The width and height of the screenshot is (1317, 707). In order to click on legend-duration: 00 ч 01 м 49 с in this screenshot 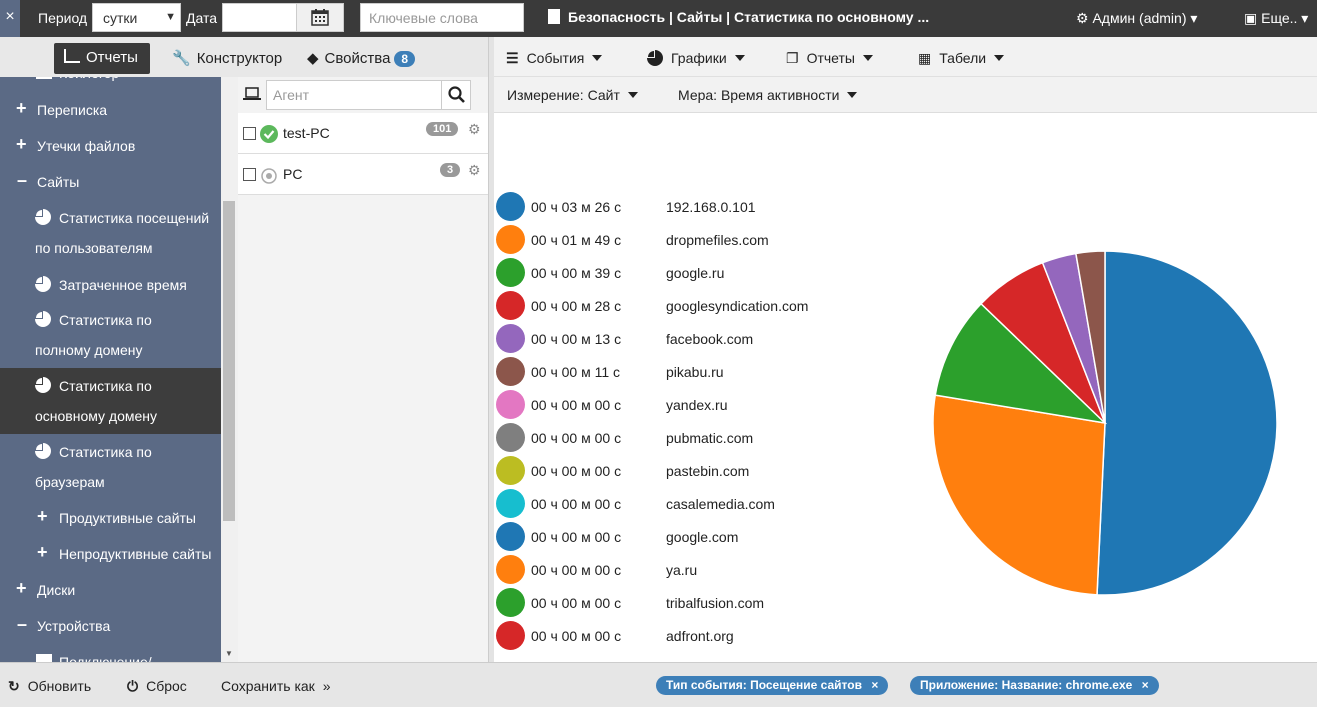, I will do `click(576, 240)`.